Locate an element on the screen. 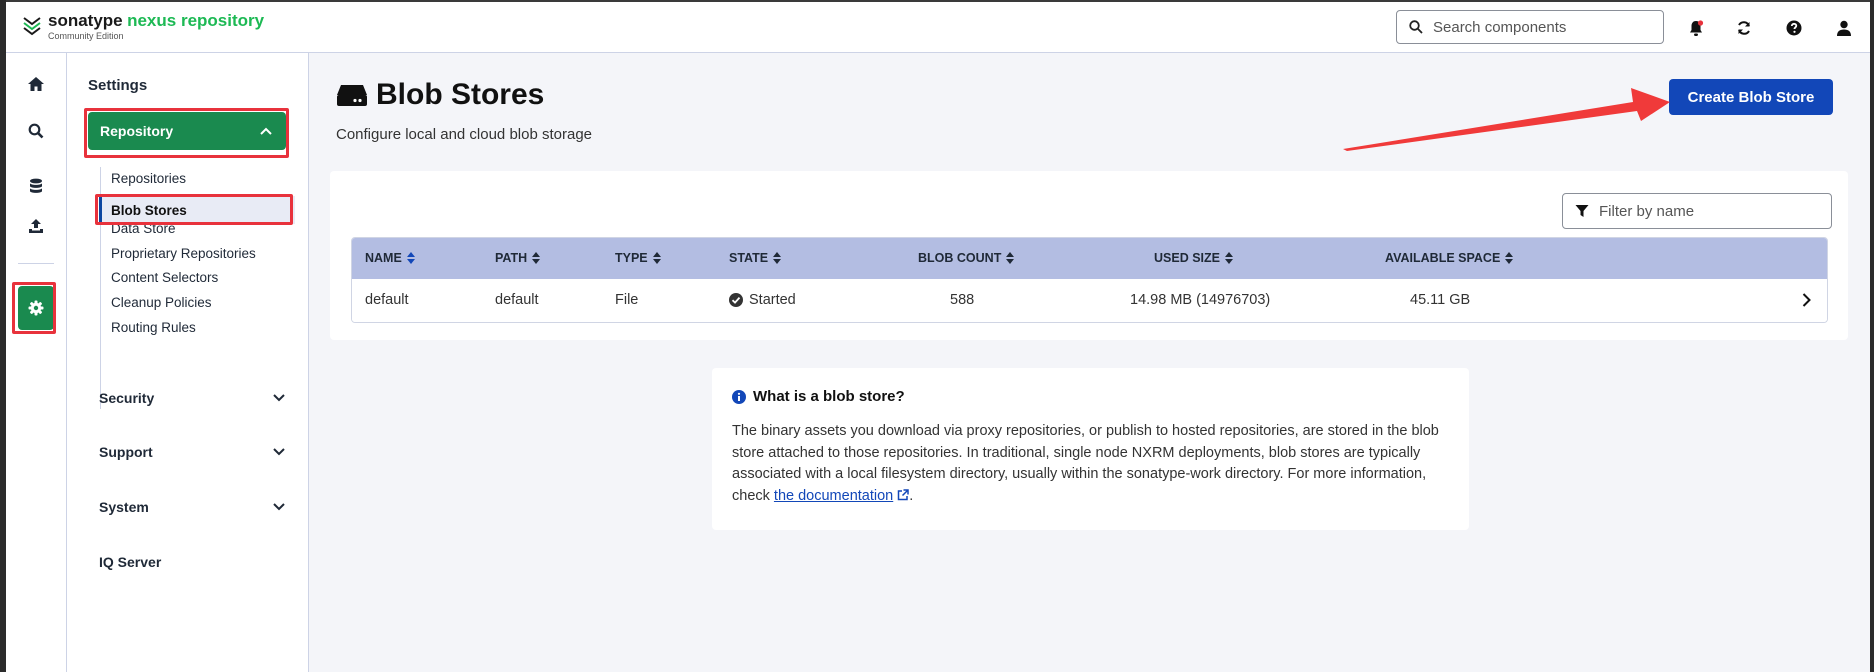  column-header-state: STATE is located at coordinates (755, 258).